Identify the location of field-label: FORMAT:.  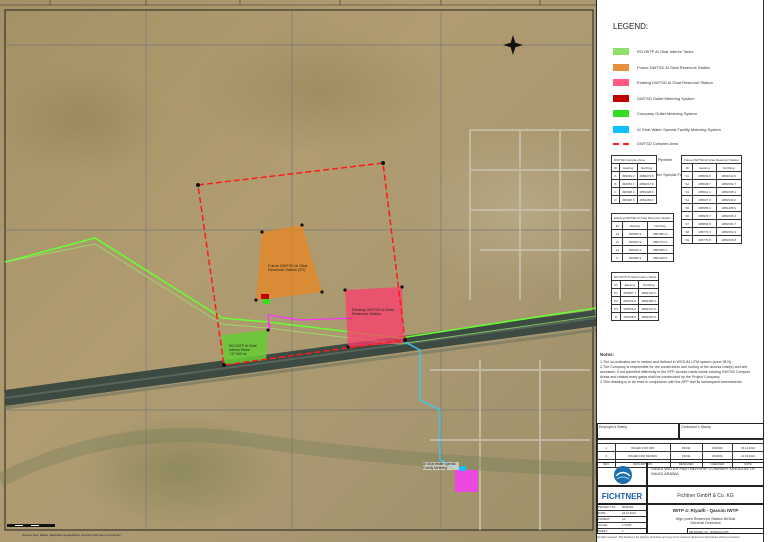
(604, 519).